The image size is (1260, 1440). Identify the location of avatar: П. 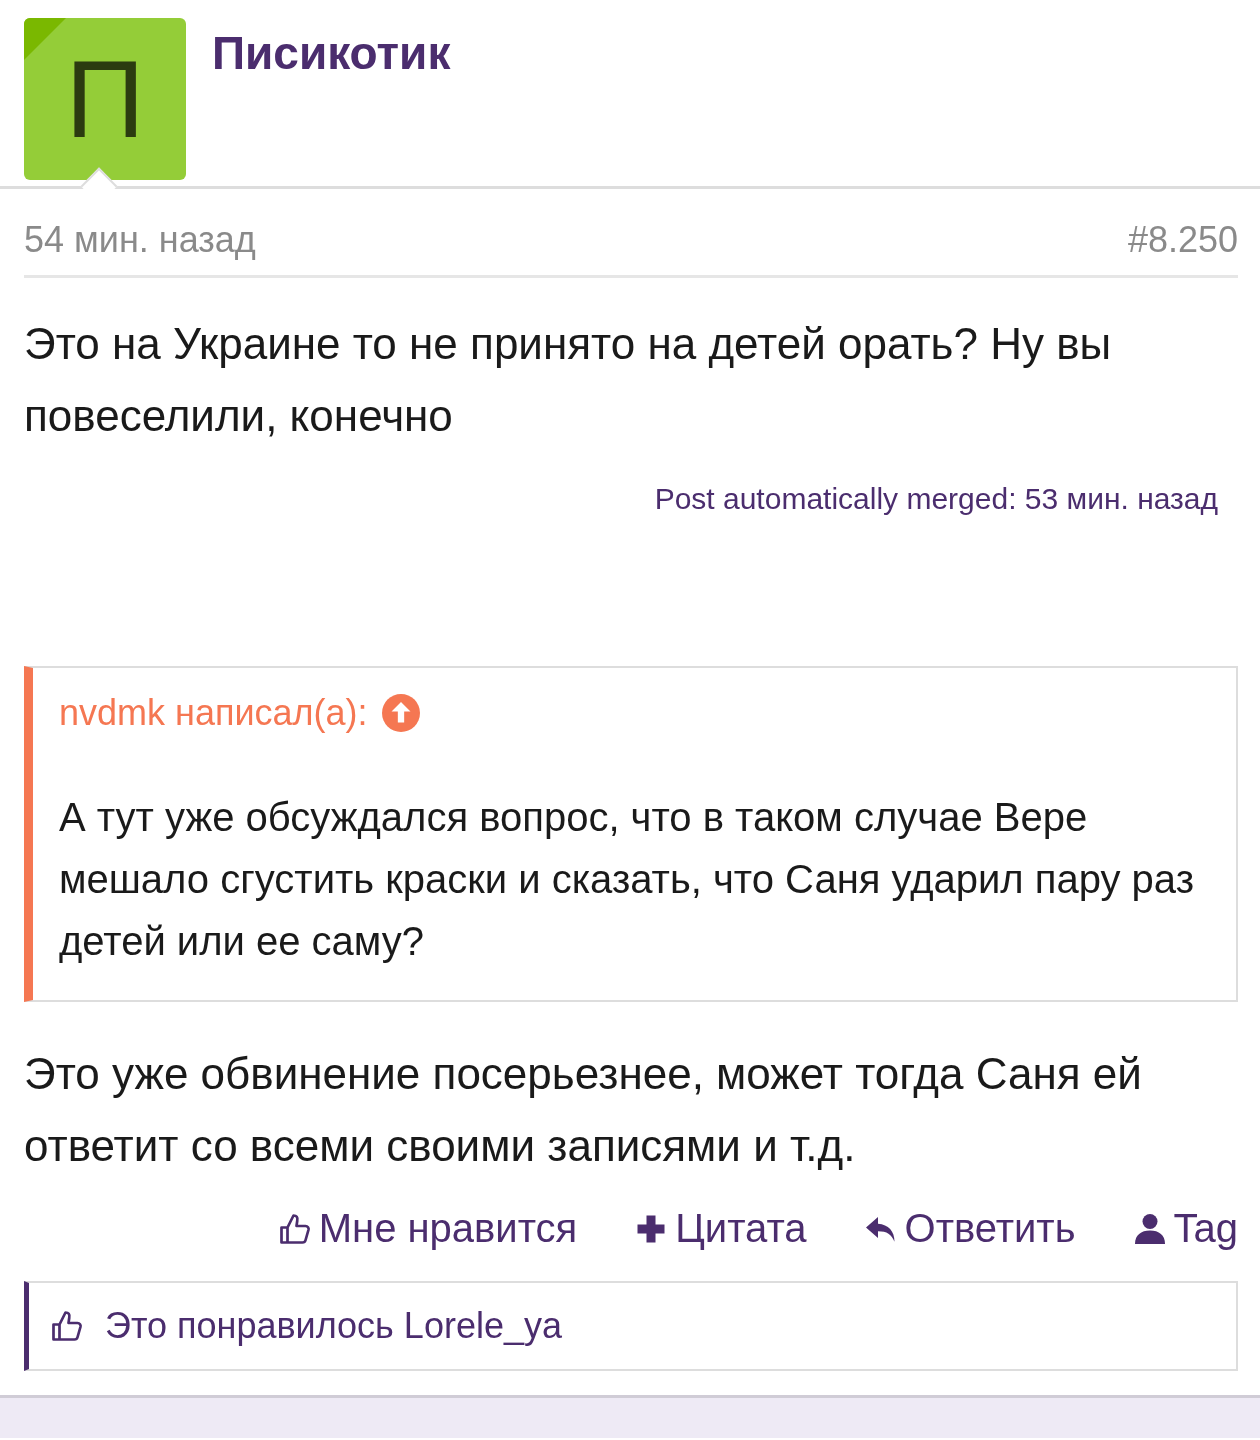
(105, 99).